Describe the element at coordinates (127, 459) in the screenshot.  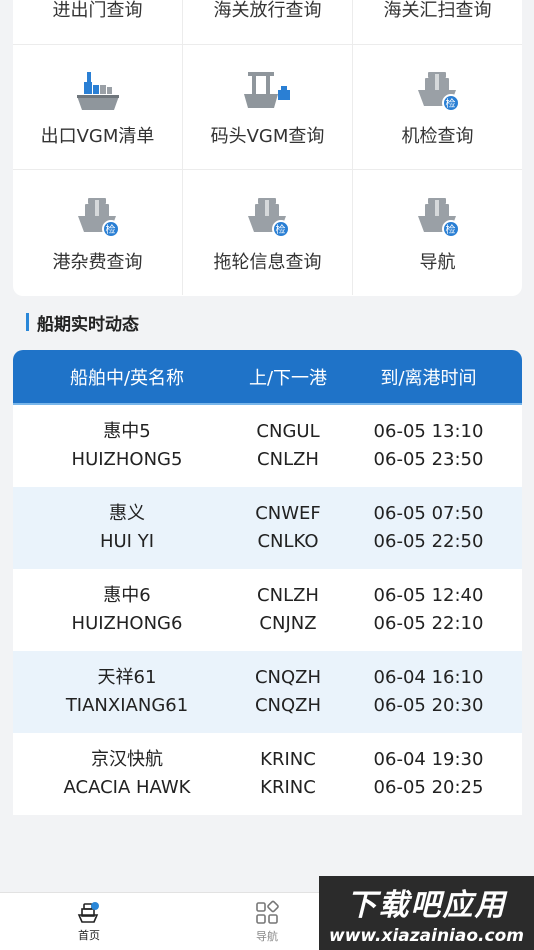
I see `ship-name-en: HUIZHONG5` at that location.